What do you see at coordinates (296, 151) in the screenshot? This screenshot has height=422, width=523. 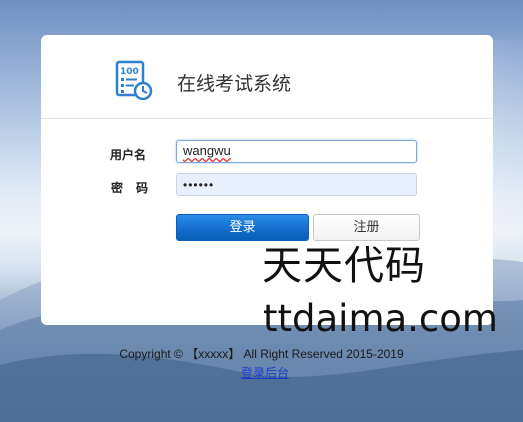 I see `username-input: wangwu` at bounding box center [296, 151].